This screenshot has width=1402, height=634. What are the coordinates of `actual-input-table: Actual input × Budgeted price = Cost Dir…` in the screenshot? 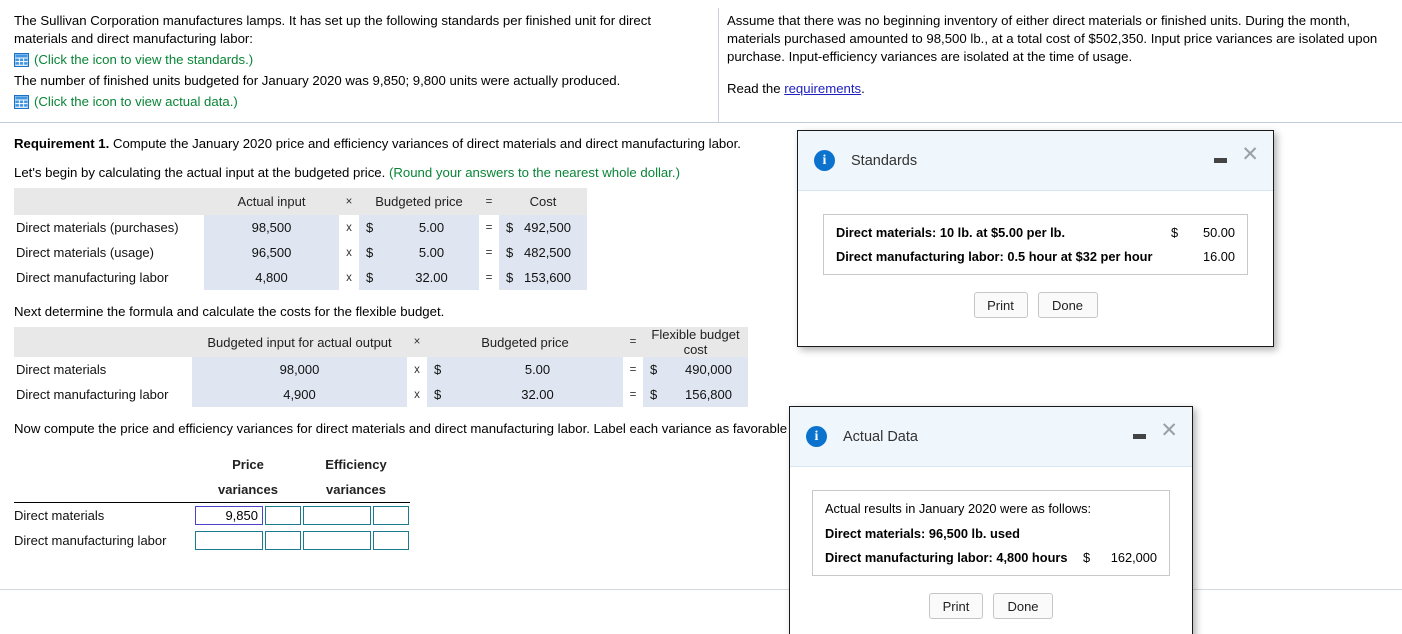 It's located at (300, 239).